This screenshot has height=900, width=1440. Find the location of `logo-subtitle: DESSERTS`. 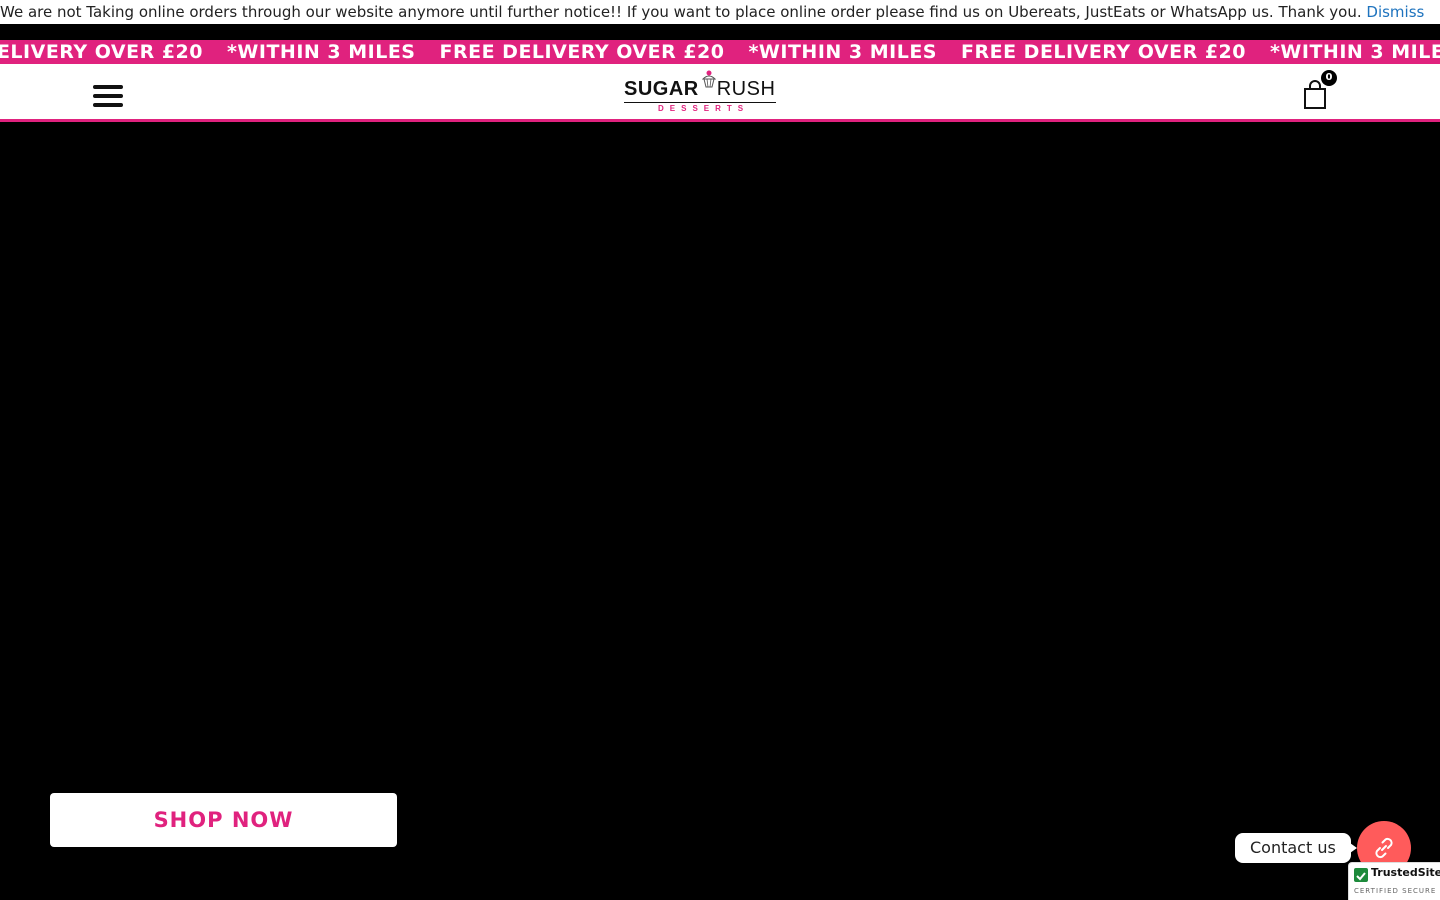

logo-subtitle: DESSERTS is located at coordinates (704, 108).